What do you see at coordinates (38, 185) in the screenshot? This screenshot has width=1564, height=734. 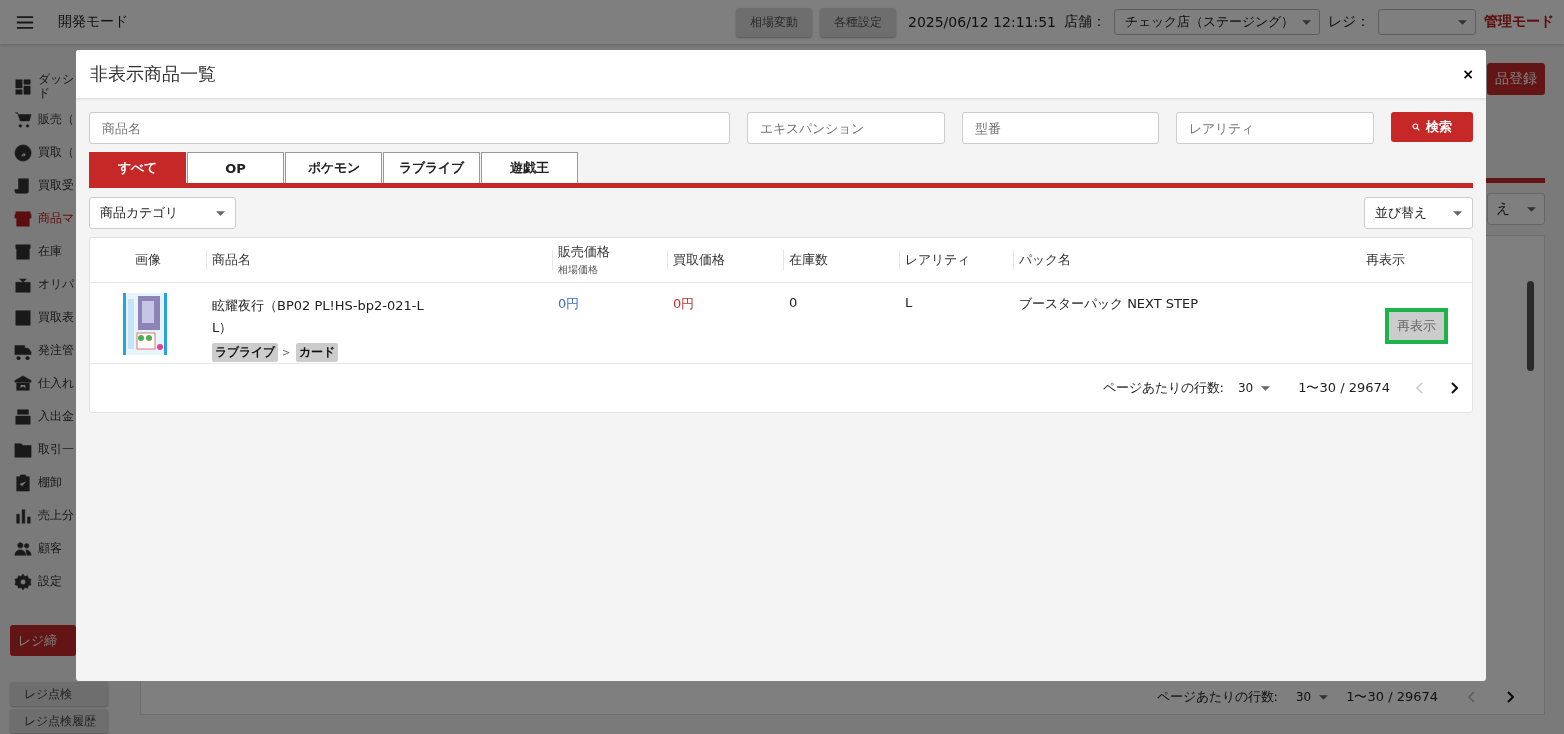 I see `sidebar-item: 買取受` at bounding box center [38, 185].